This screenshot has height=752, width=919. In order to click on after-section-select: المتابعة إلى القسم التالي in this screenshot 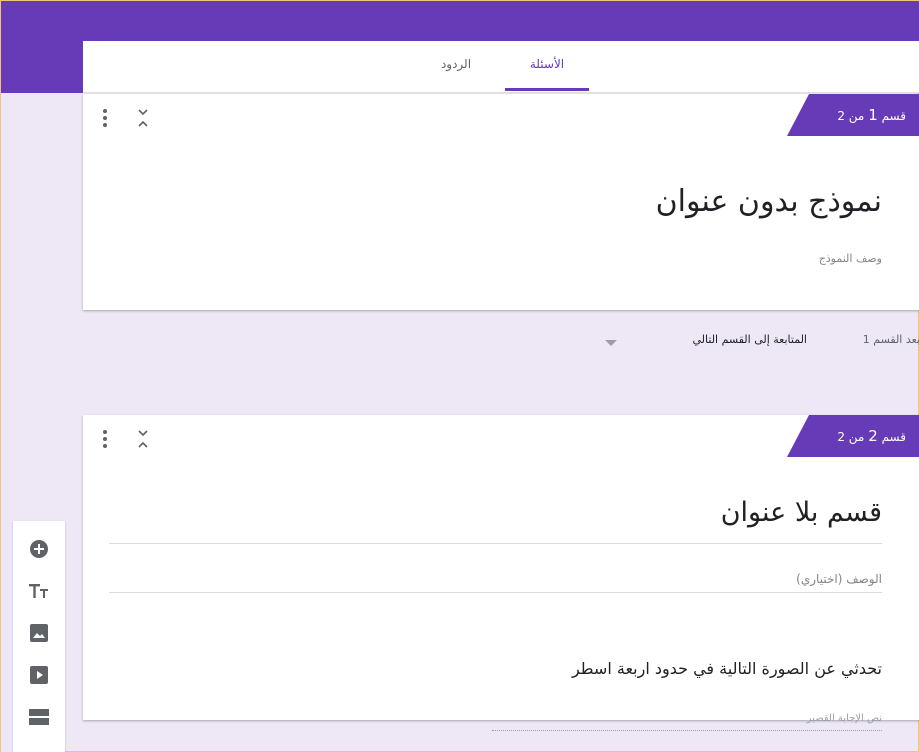, I will do `click(702, 341)`.